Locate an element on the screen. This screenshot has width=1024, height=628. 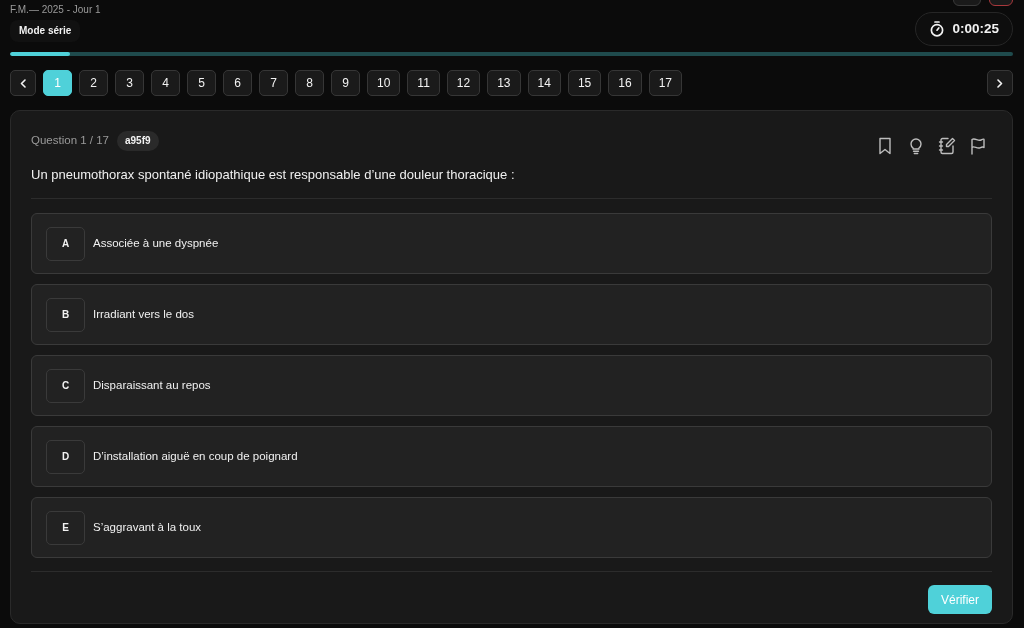
answer-option: D D’installation aiguë en coup de poignard is located at coordinates (511, 456).